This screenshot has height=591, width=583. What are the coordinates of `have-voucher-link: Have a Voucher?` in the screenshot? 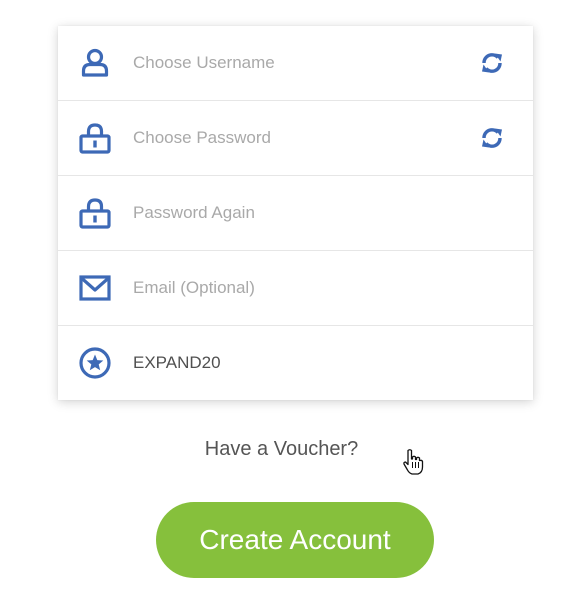 It's located at (291, 449).